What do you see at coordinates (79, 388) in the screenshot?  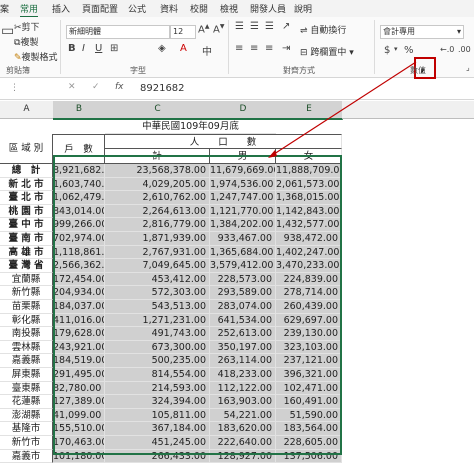 I see `value-cell: 82,780.00` at bounding box center [79, 388].